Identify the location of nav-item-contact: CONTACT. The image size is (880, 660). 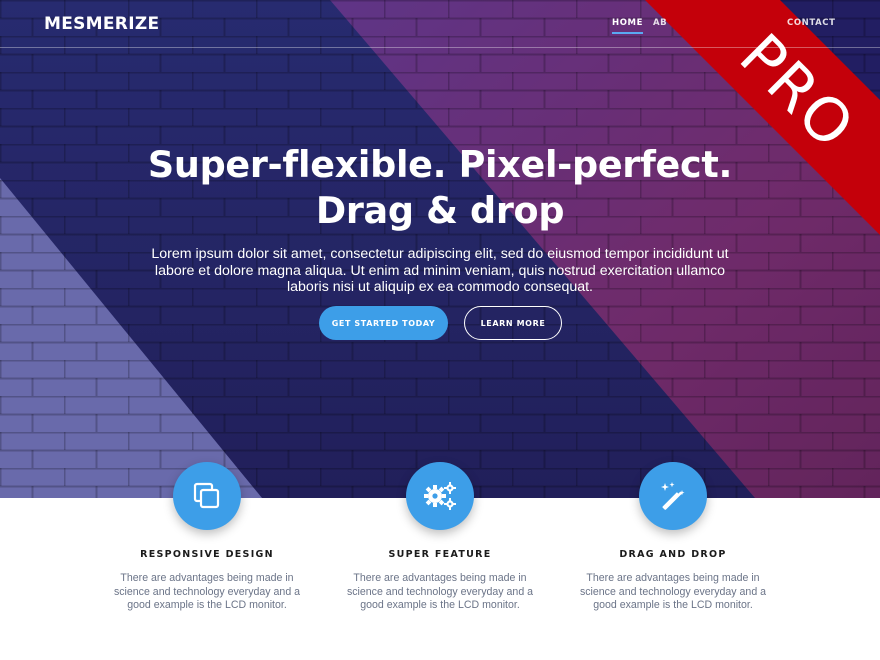
(811, 23).